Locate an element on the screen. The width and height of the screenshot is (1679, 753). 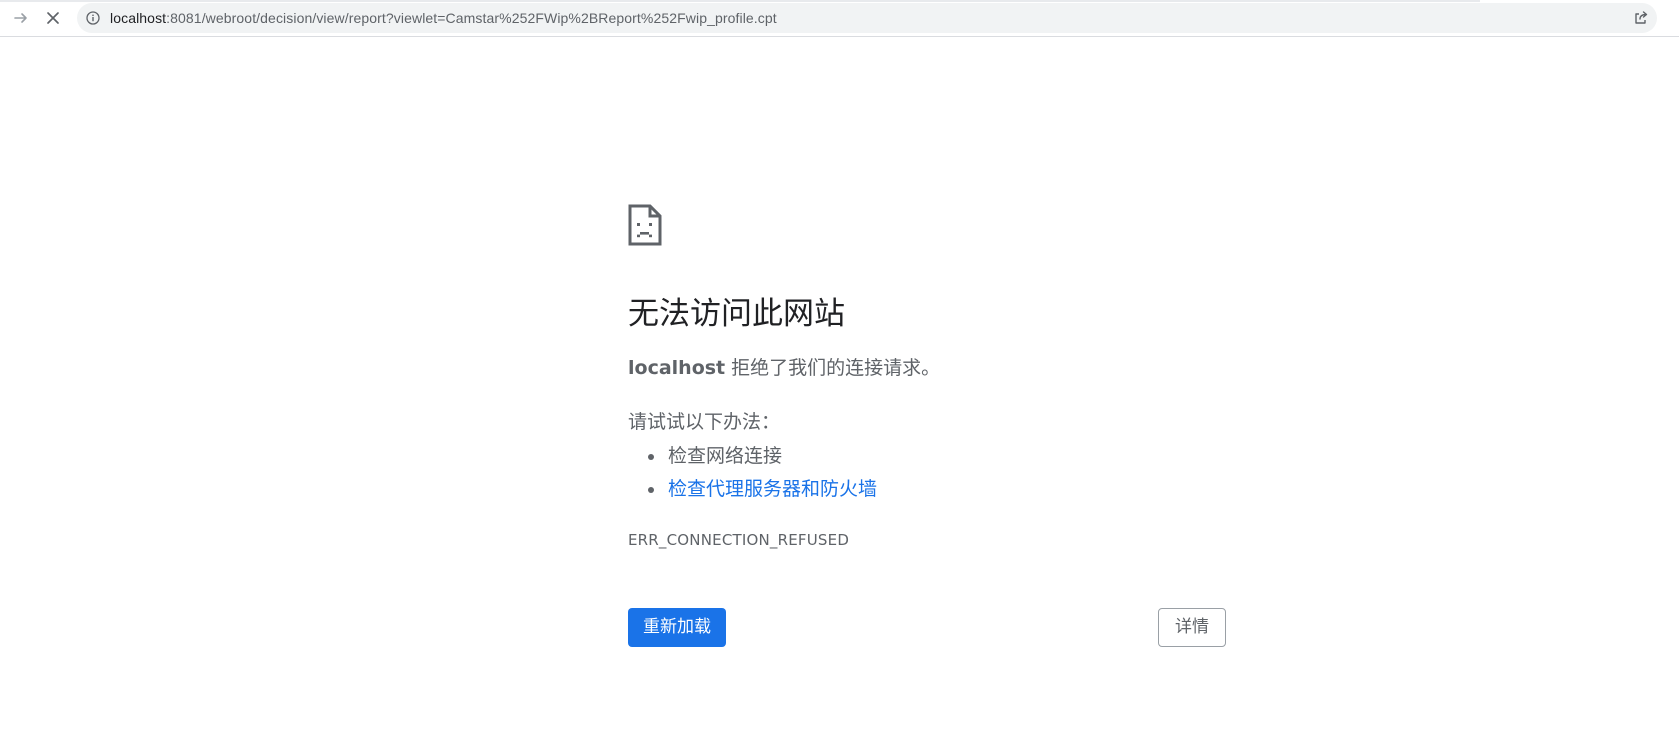
info-icon is located at coordinates (93, 18).